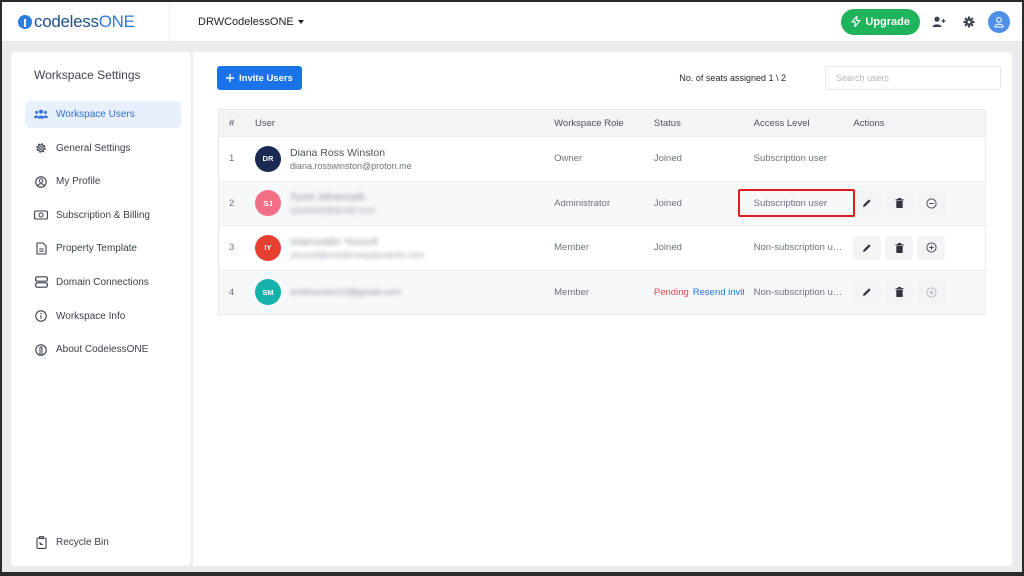  I want to click on sidebar-item-label: Subscription & Billing, so click(103, 215).